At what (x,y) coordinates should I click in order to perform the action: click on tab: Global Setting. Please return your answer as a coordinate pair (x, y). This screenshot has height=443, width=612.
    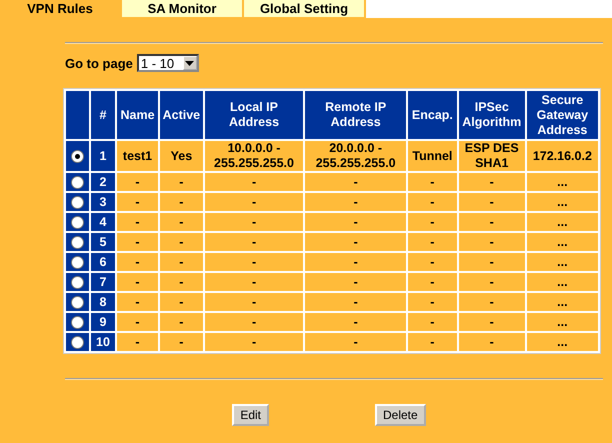
    Looking at the image, I should click on (305, 9).